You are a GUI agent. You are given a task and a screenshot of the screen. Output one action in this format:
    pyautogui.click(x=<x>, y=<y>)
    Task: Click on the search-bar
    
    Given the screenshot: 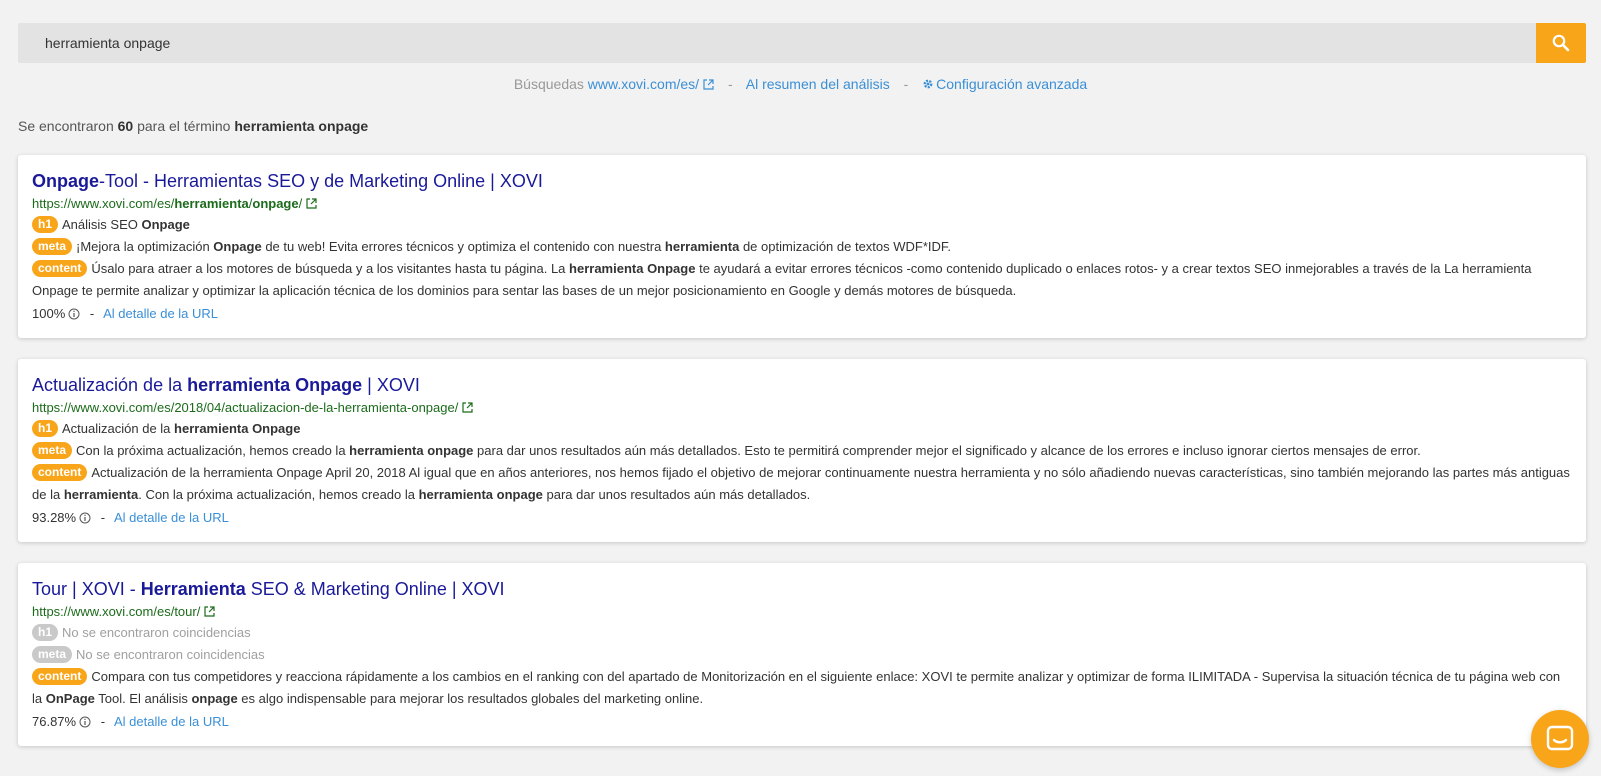 What is the action you would take?
    pyautogui.click(x=802, y=43)
    